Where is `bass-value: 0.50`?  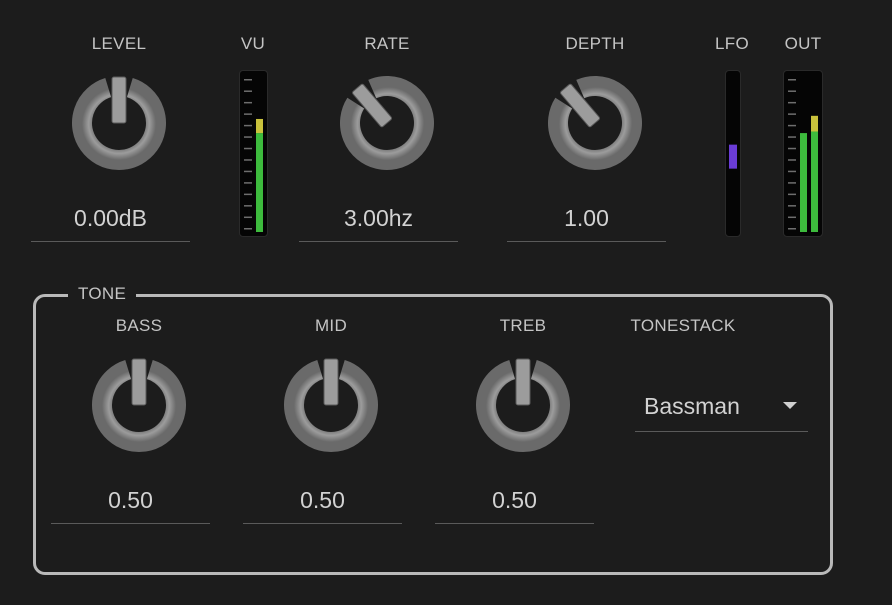 bass-value: 0.50 is located at coordinates (130, 500).